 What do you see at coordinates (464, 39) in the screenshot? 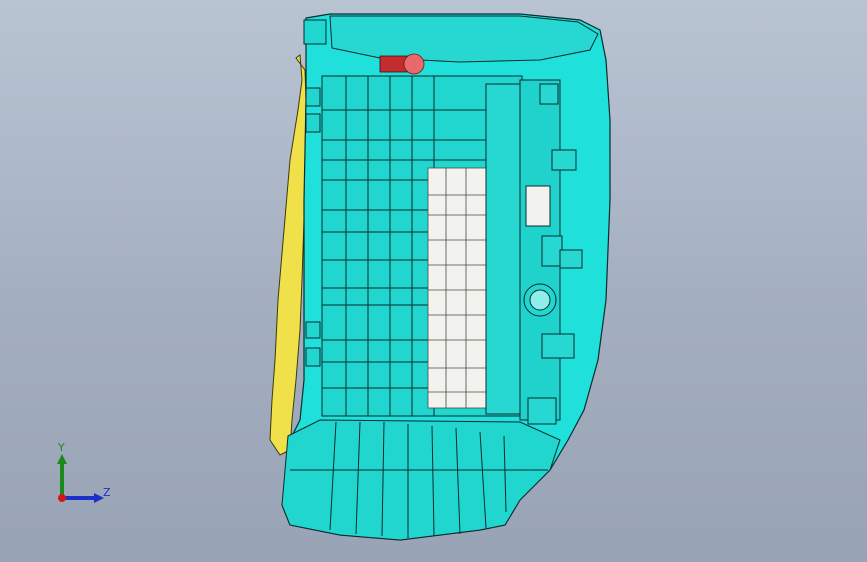
I see `top-rim` at bounding box center [464, 39].